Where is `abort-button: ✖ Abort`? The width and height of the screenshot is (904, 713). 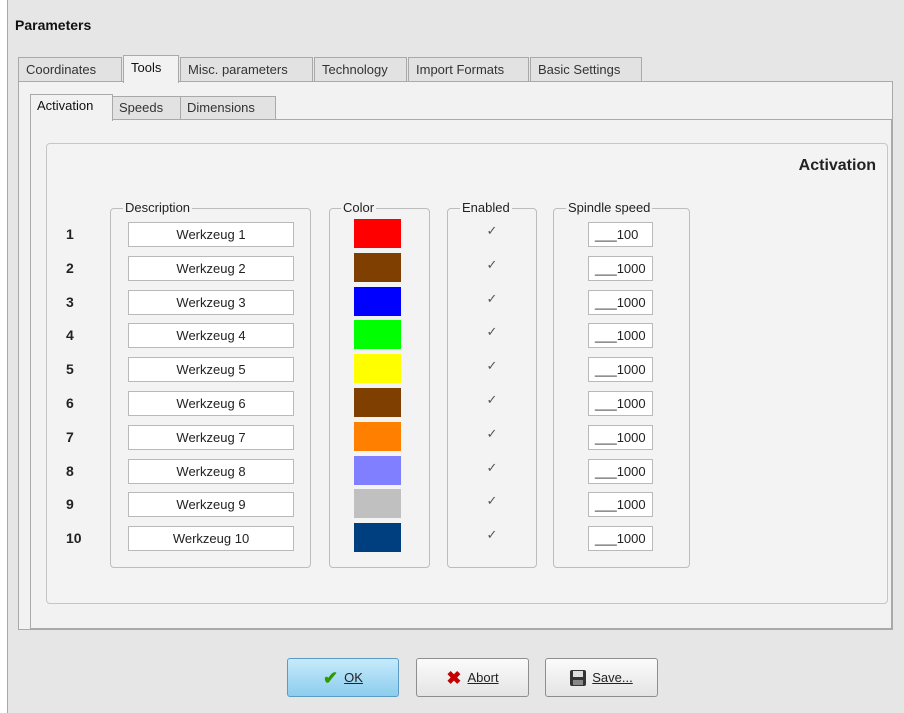
abort-button: ✖ Abort is located at coordinates (472, 677).